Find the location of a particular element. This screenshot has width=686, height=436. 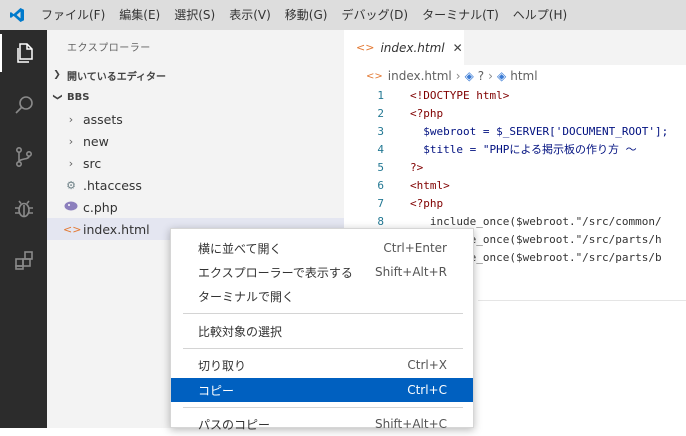

tree-item-cphp: c.php is located at coordinates (195, 207).